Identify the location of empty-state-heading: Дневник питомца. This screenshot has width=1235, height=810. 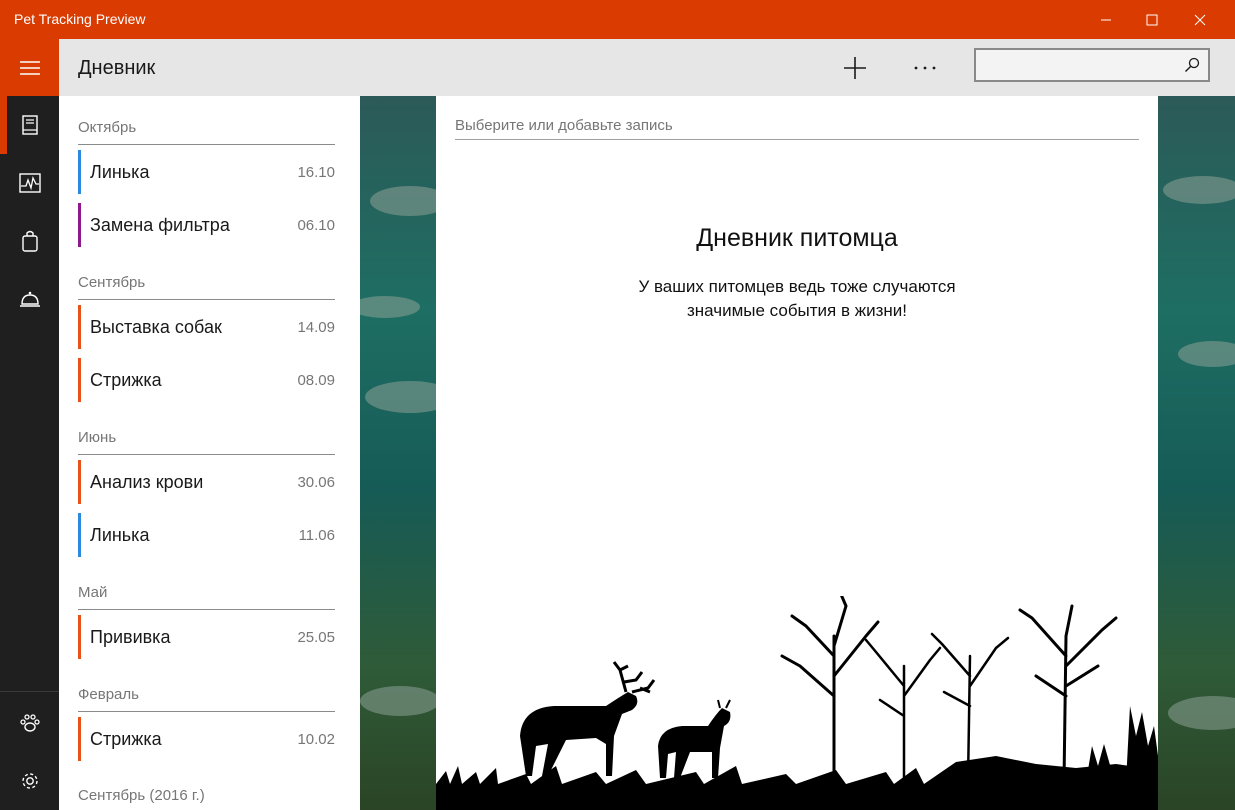
(797, 238).